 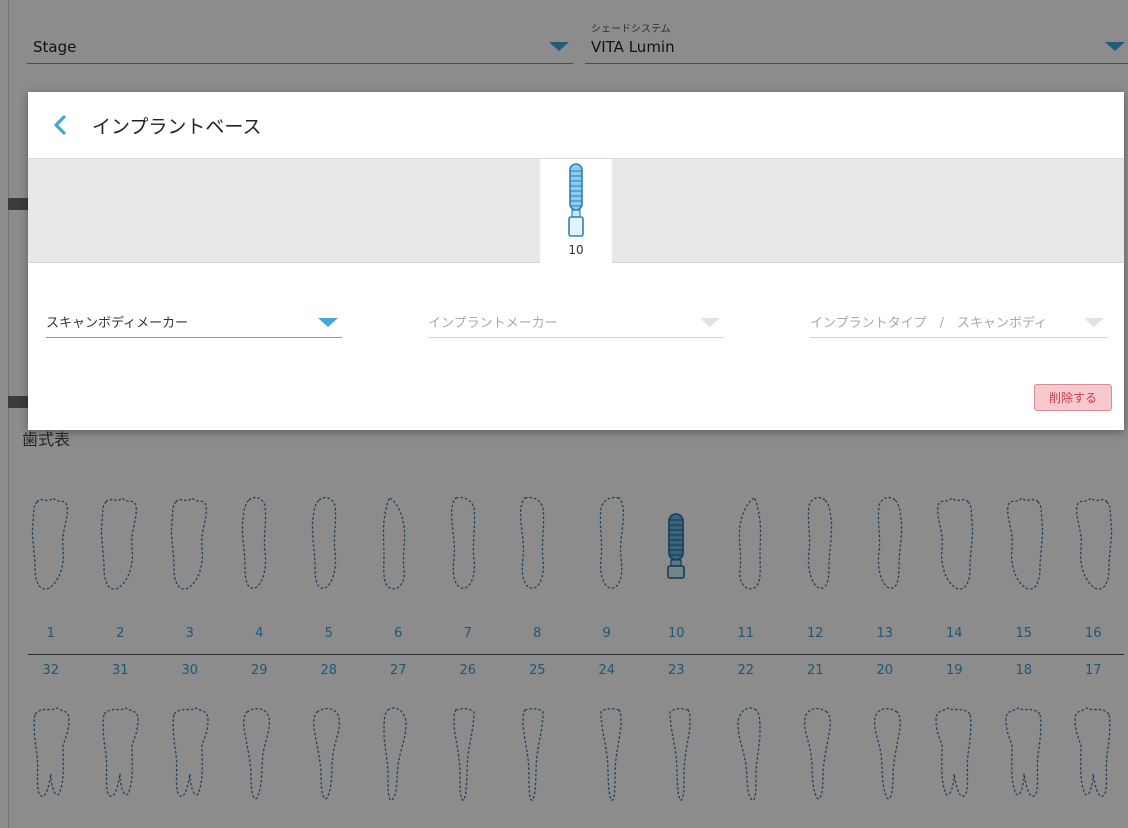 I want to click on back-button, so click(x=60, y=125).